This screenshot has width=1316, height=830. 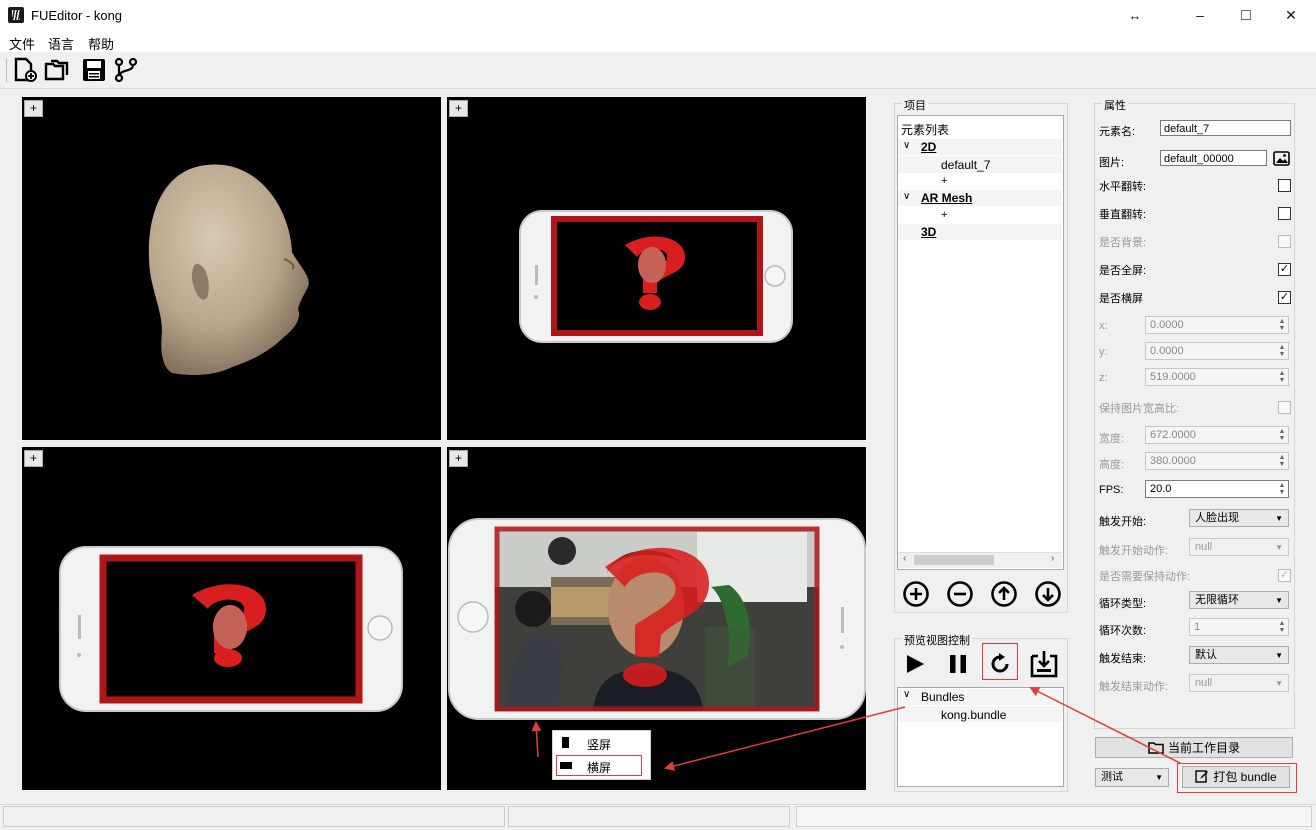 What do you see at coordinates (1239, 655) in the screenshot?
I see `trigger-end-select: 默认 ▼` at bounding box center [1239, 655].